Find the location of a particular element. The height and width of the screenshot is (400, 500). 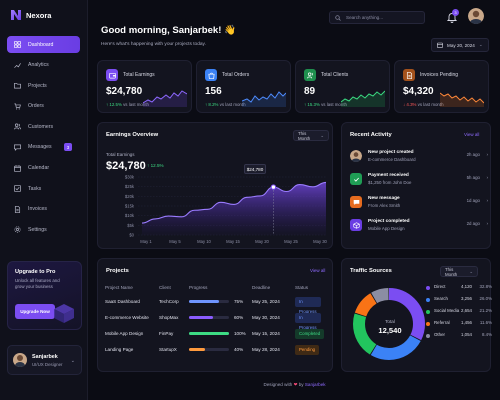

sidebar-item-invoices: Invoices is located at coordinates (43, 209).